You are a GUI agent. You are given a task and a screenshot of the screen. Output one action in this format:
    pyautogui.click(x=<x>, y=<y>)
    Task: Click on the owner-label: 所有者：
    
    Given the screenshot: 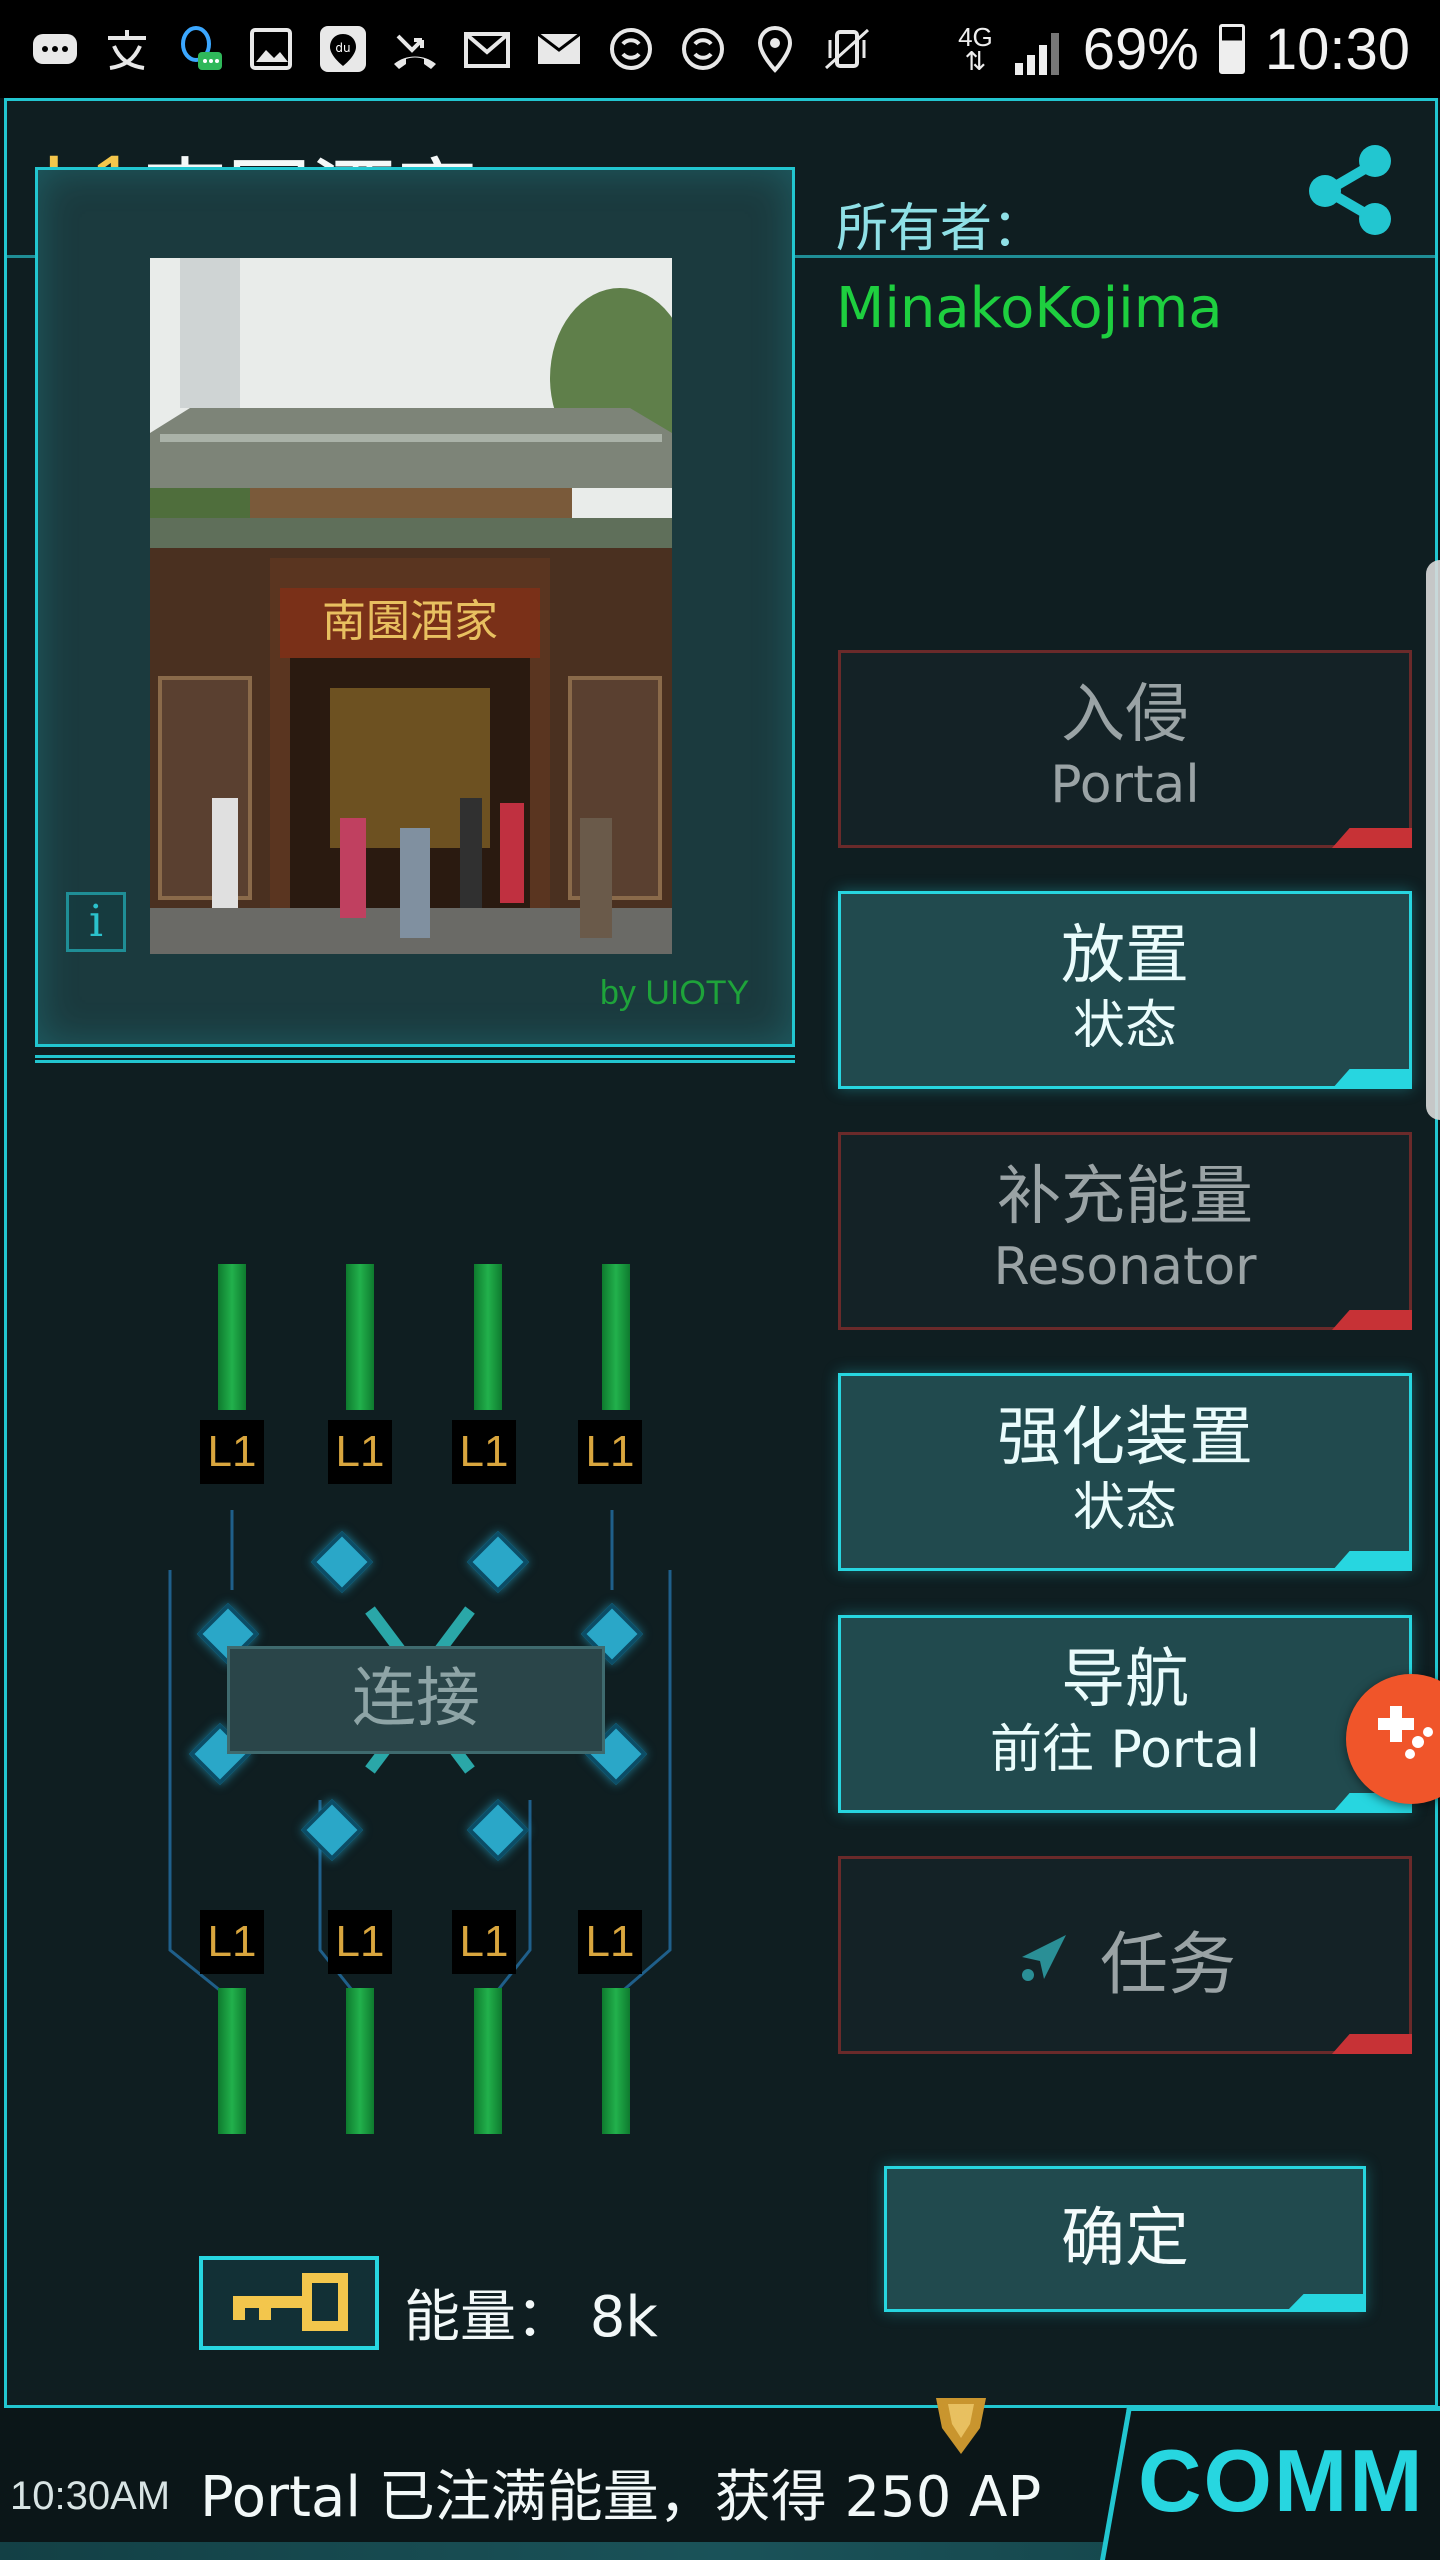 What is the action you would take?
    pyautogui.click(x=940, y=229)
    